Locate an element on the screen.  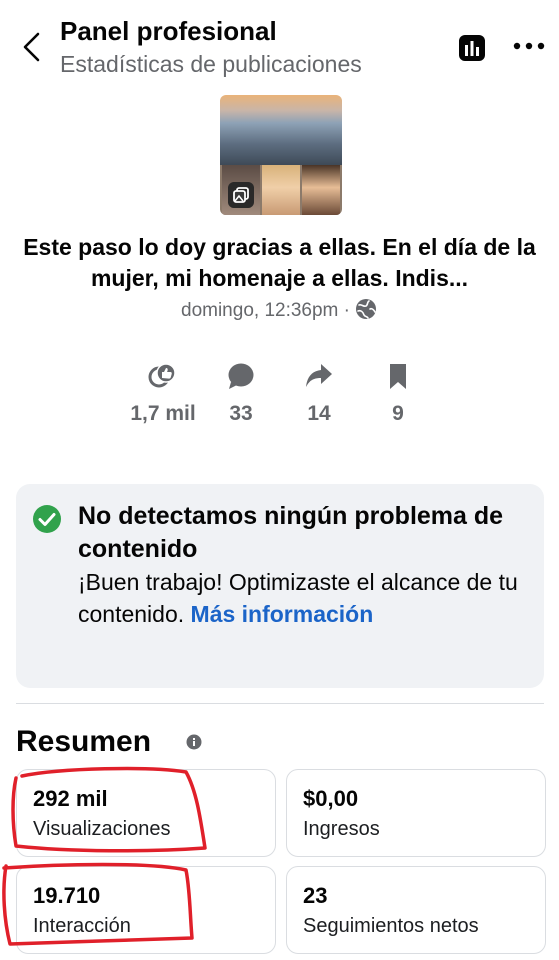
metric-value: 292 mil is located at coordinates (70, 798).